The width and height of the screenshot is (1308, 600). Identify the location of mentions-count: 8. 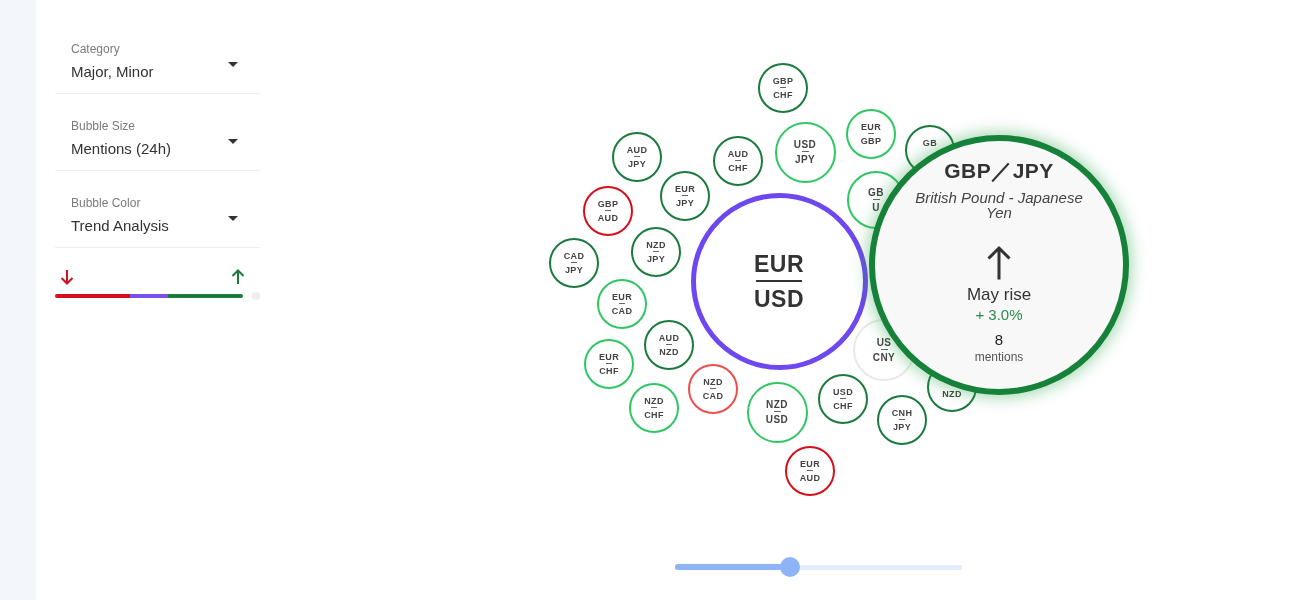
(999, 340).